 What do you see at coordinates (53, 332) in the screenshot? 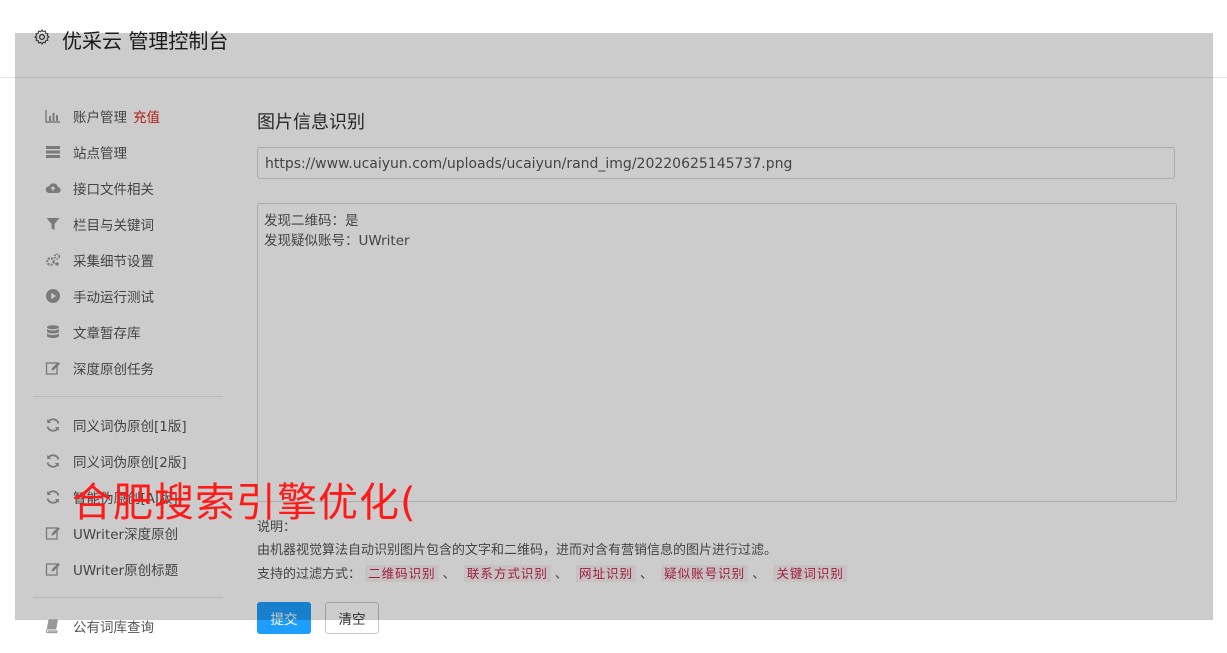
I see `database-icon` at bounding box center [53, 332].